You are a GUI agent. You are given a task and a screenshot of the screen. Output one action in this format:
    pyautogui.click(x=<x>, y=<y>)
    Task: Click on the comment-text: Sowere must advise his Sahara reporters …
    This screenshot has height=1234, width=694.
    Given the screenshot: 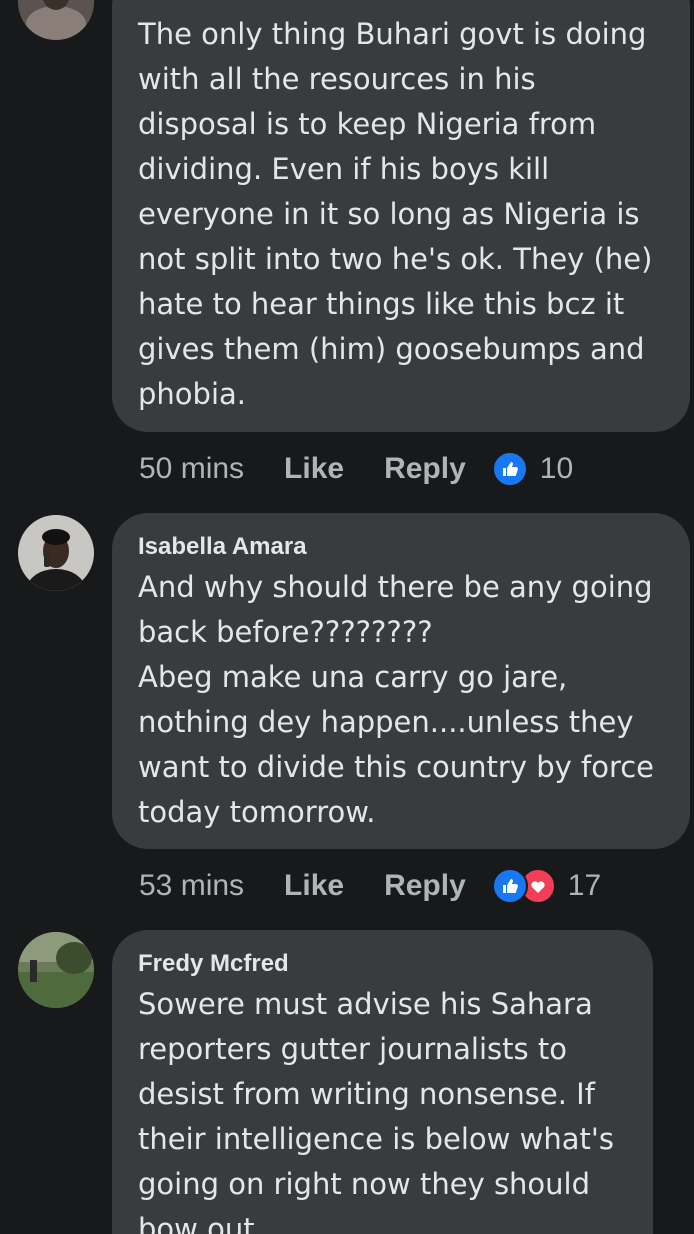 What is the action you would take?
    pyautogui.click(x=376, y=1110)
    